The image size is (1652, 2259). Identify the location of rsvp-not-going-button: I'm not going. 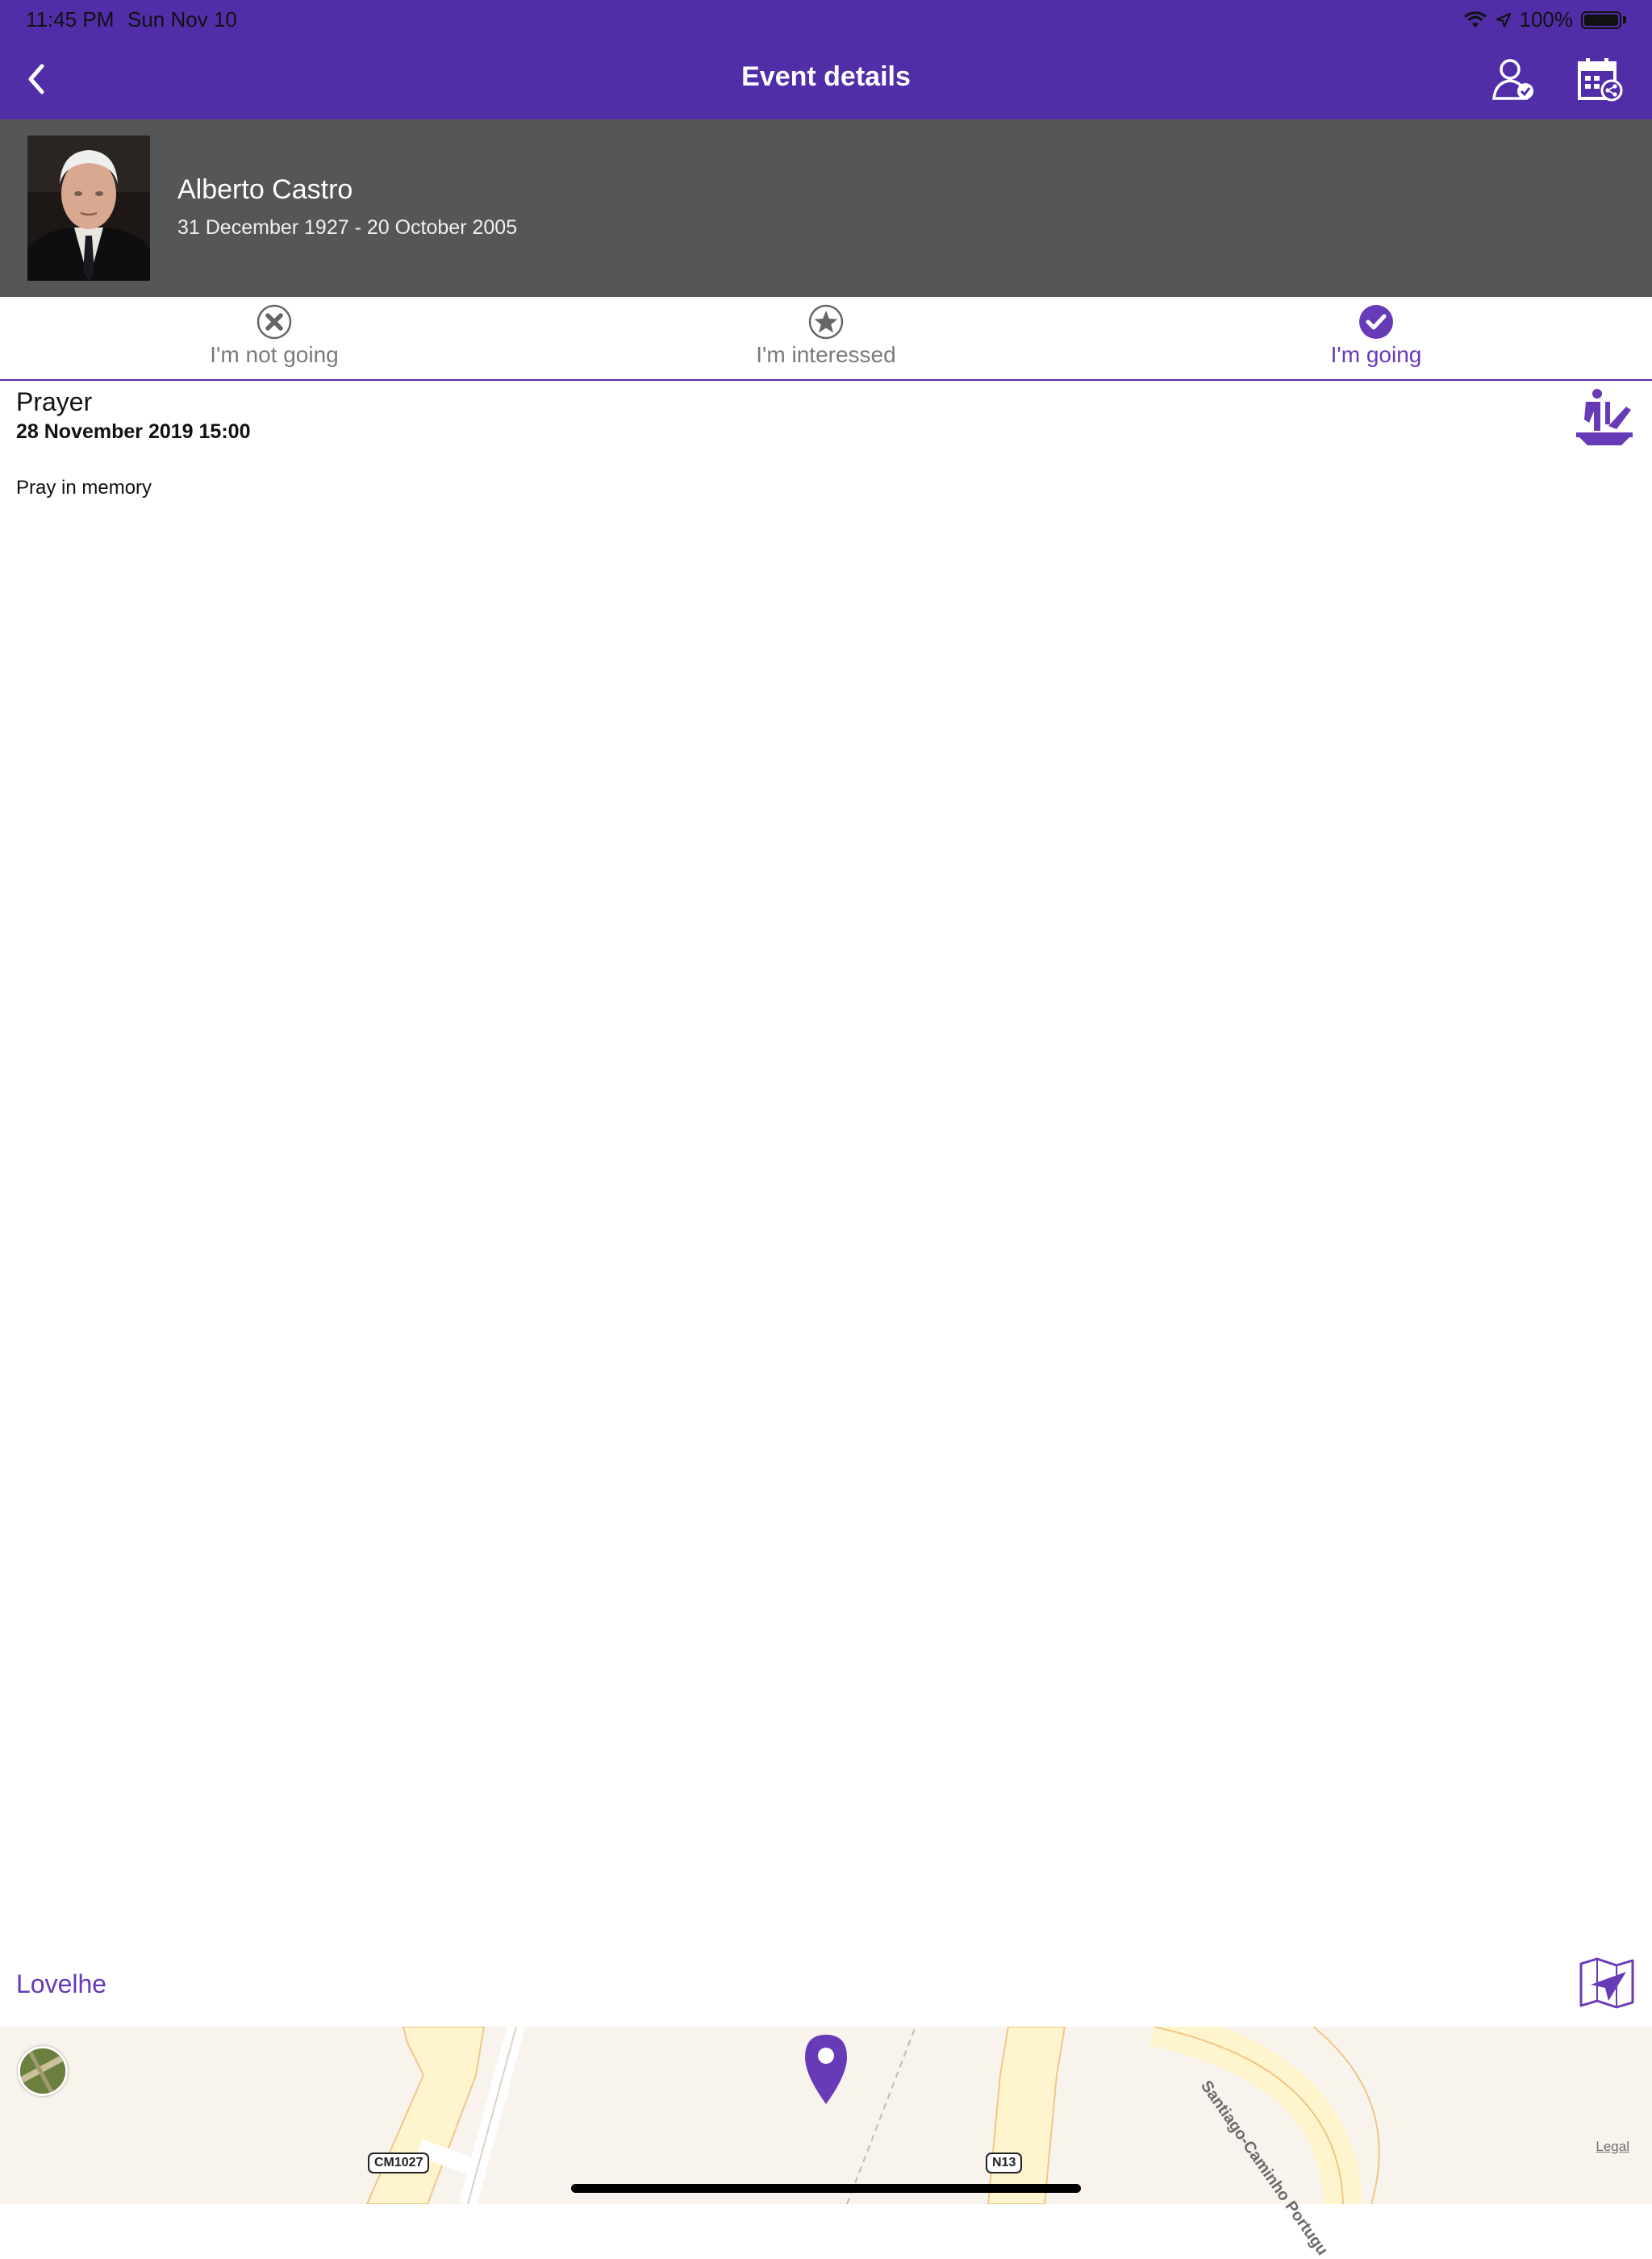
(274, 335).